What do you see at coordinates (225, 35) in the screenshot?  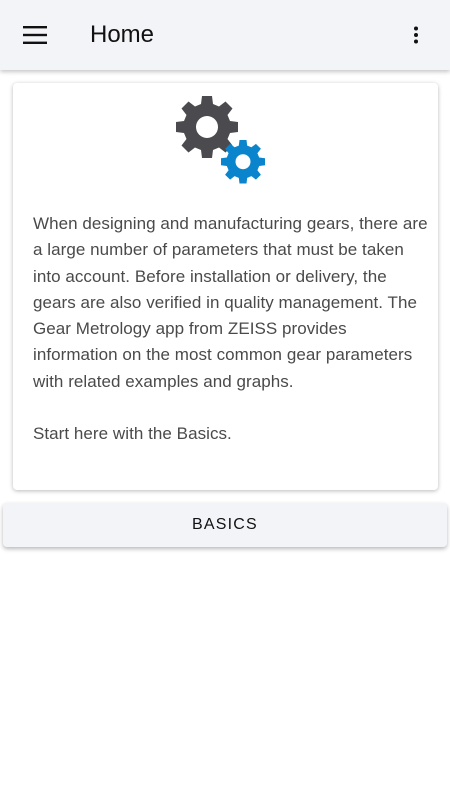 I see `app-bar: Home` at bounding box center [225, 35].